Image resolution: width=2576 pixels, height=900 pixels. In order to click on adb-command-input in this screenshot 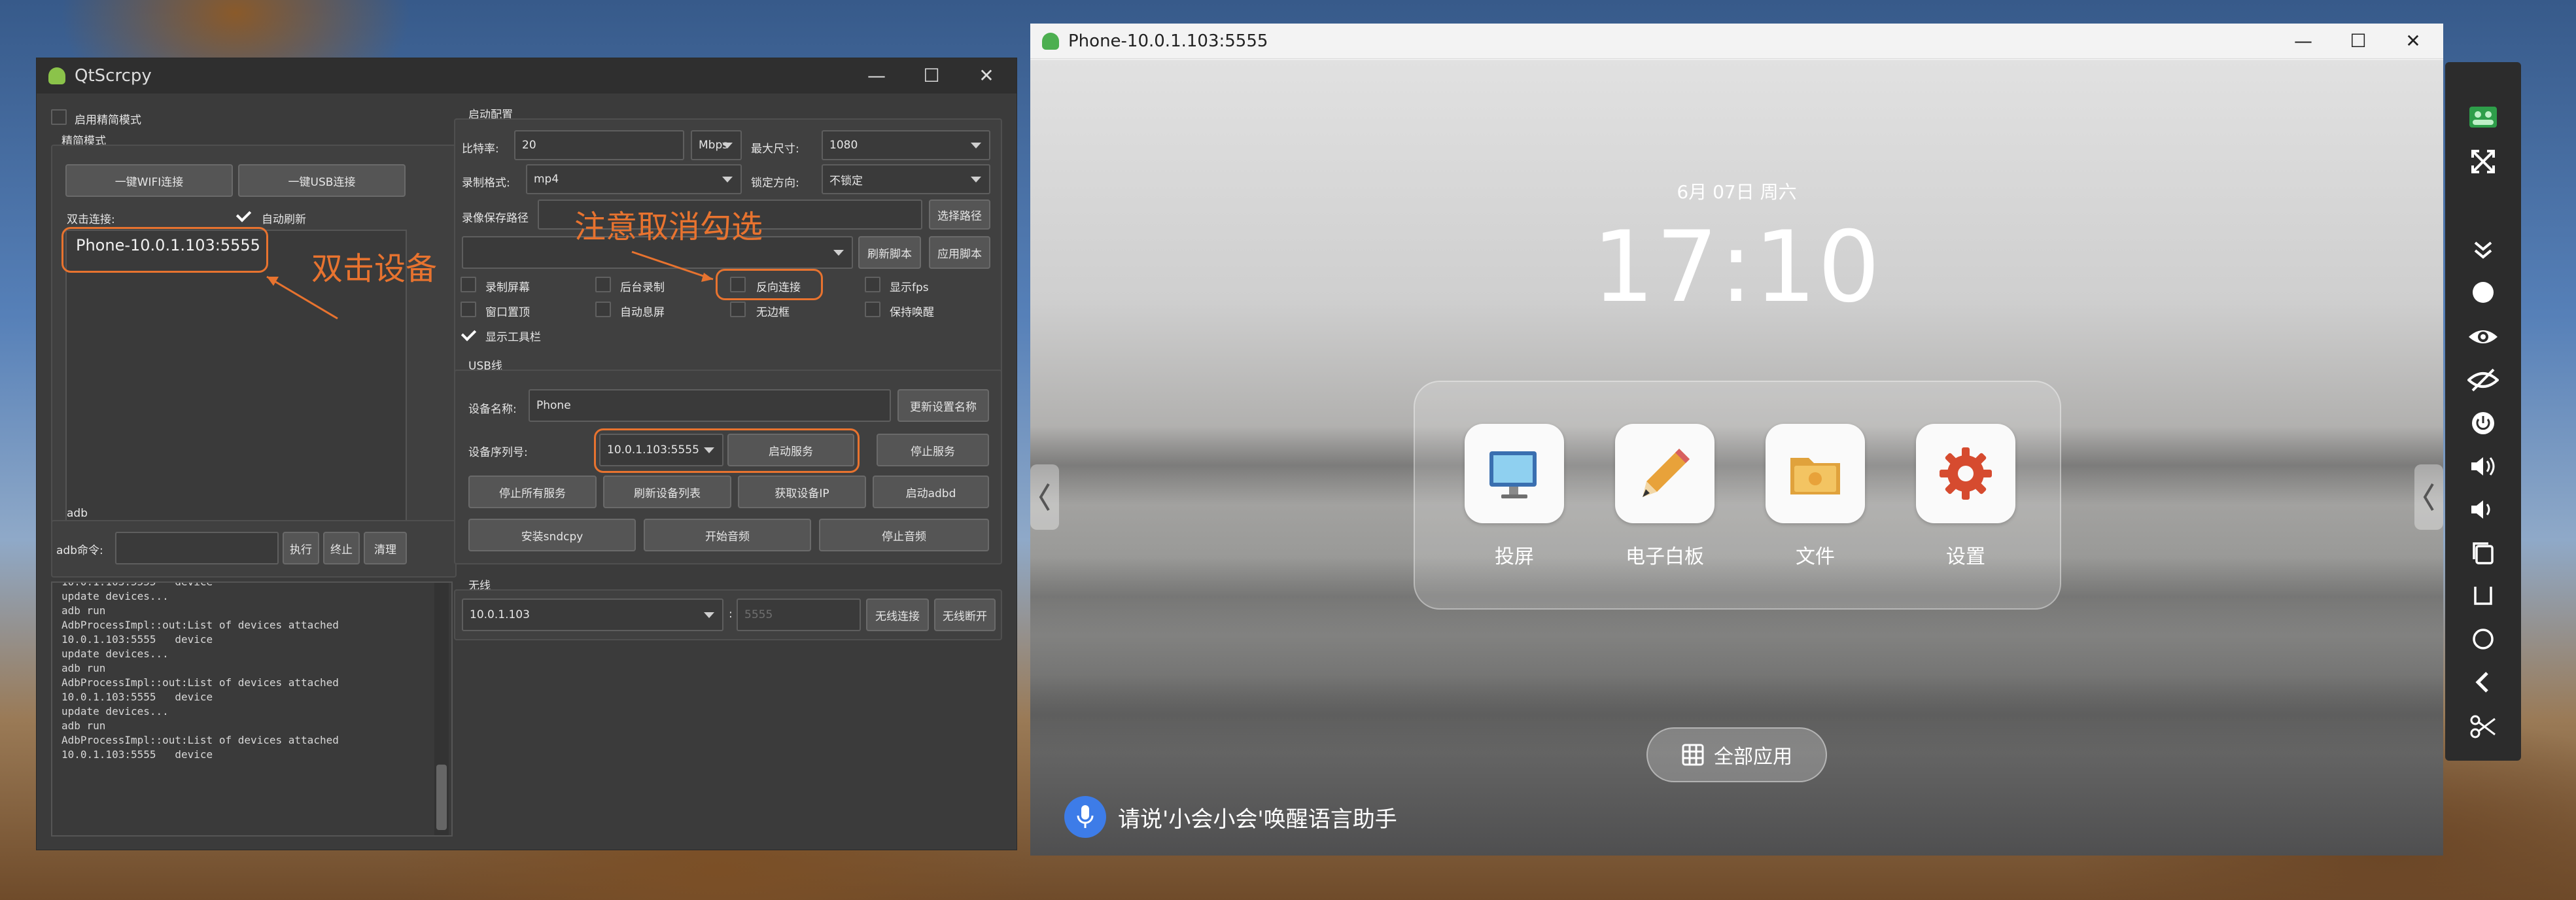, I will do `click(197, 548)`.